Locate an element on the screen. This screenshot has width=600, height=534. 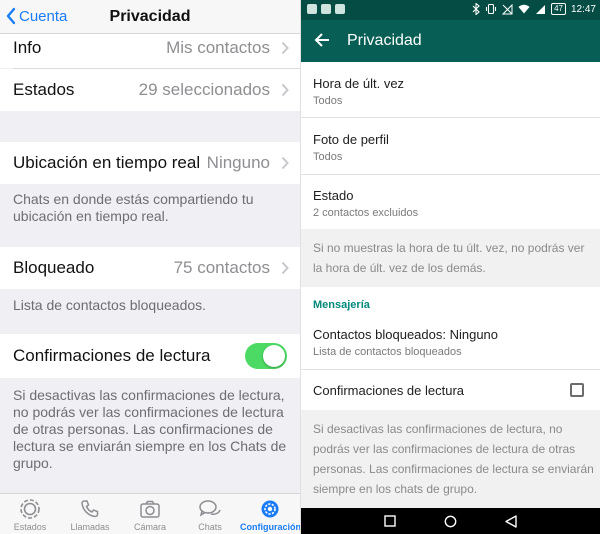
wifi-icon is located at coordinates (524, 9).